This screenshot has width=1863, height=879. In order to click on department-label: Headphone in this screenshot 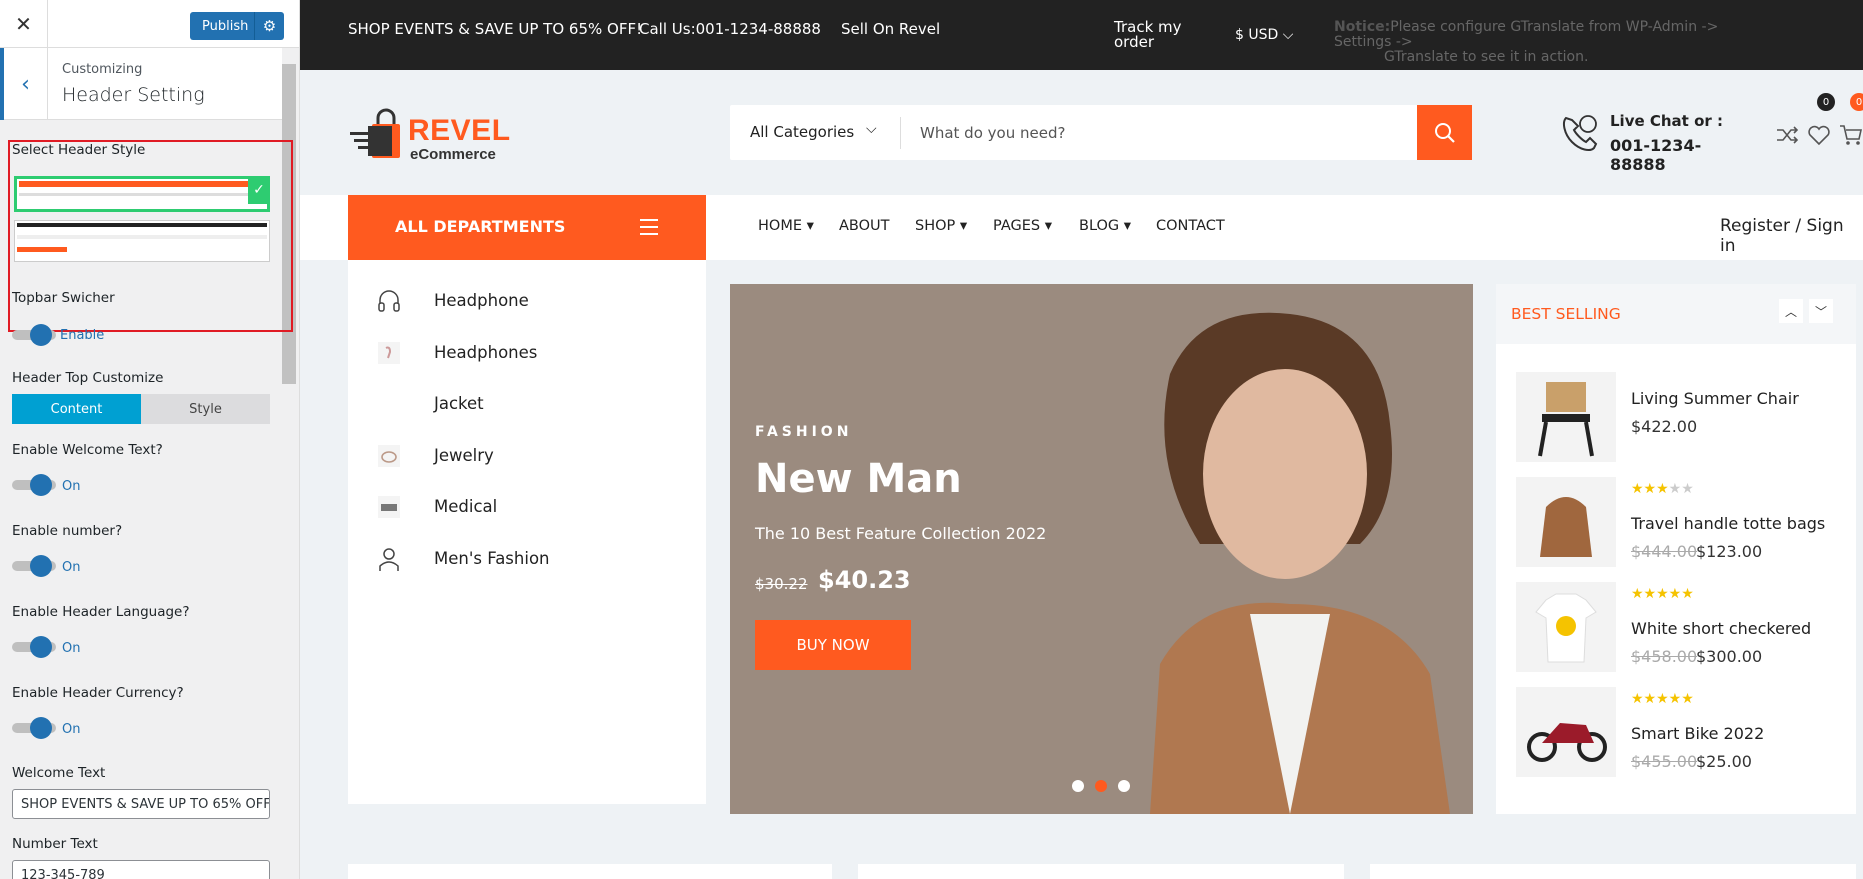, I will do `click(481, 300)`.